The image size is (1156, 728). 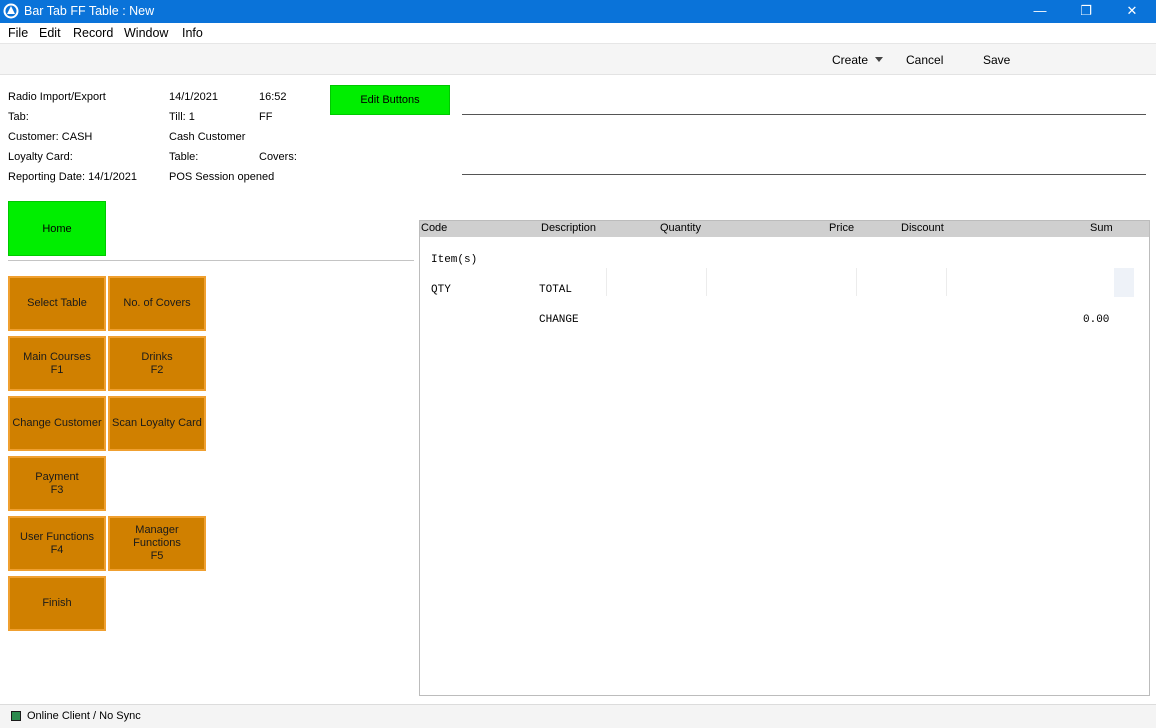 What do you see at coordinates (454, 260) in the screenshot?
I see `items-label: Item(s)` at bounding box center [454, 260].